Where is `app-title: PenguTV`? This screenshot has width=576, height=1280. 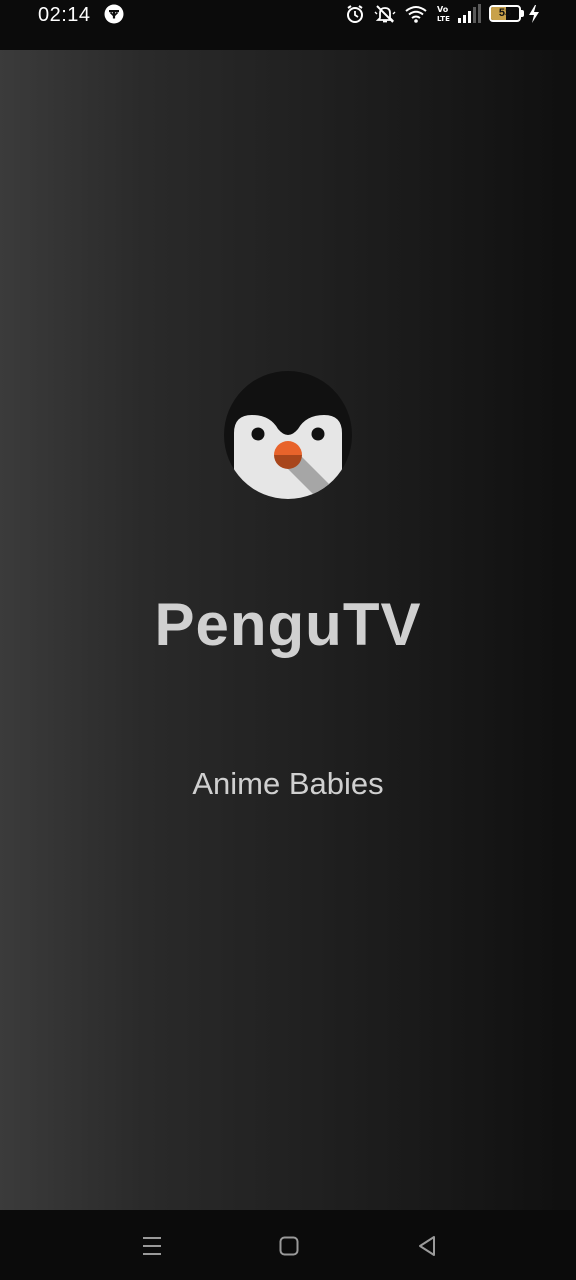 app-title: PenguTV is located at coordinates (288, 624).